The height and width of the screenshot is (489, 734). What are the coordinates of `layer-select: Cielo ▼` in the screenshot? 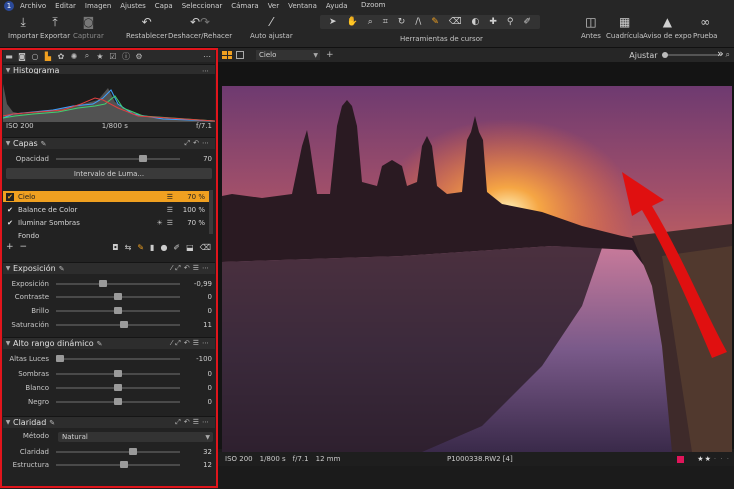 It's located at (288, 55).